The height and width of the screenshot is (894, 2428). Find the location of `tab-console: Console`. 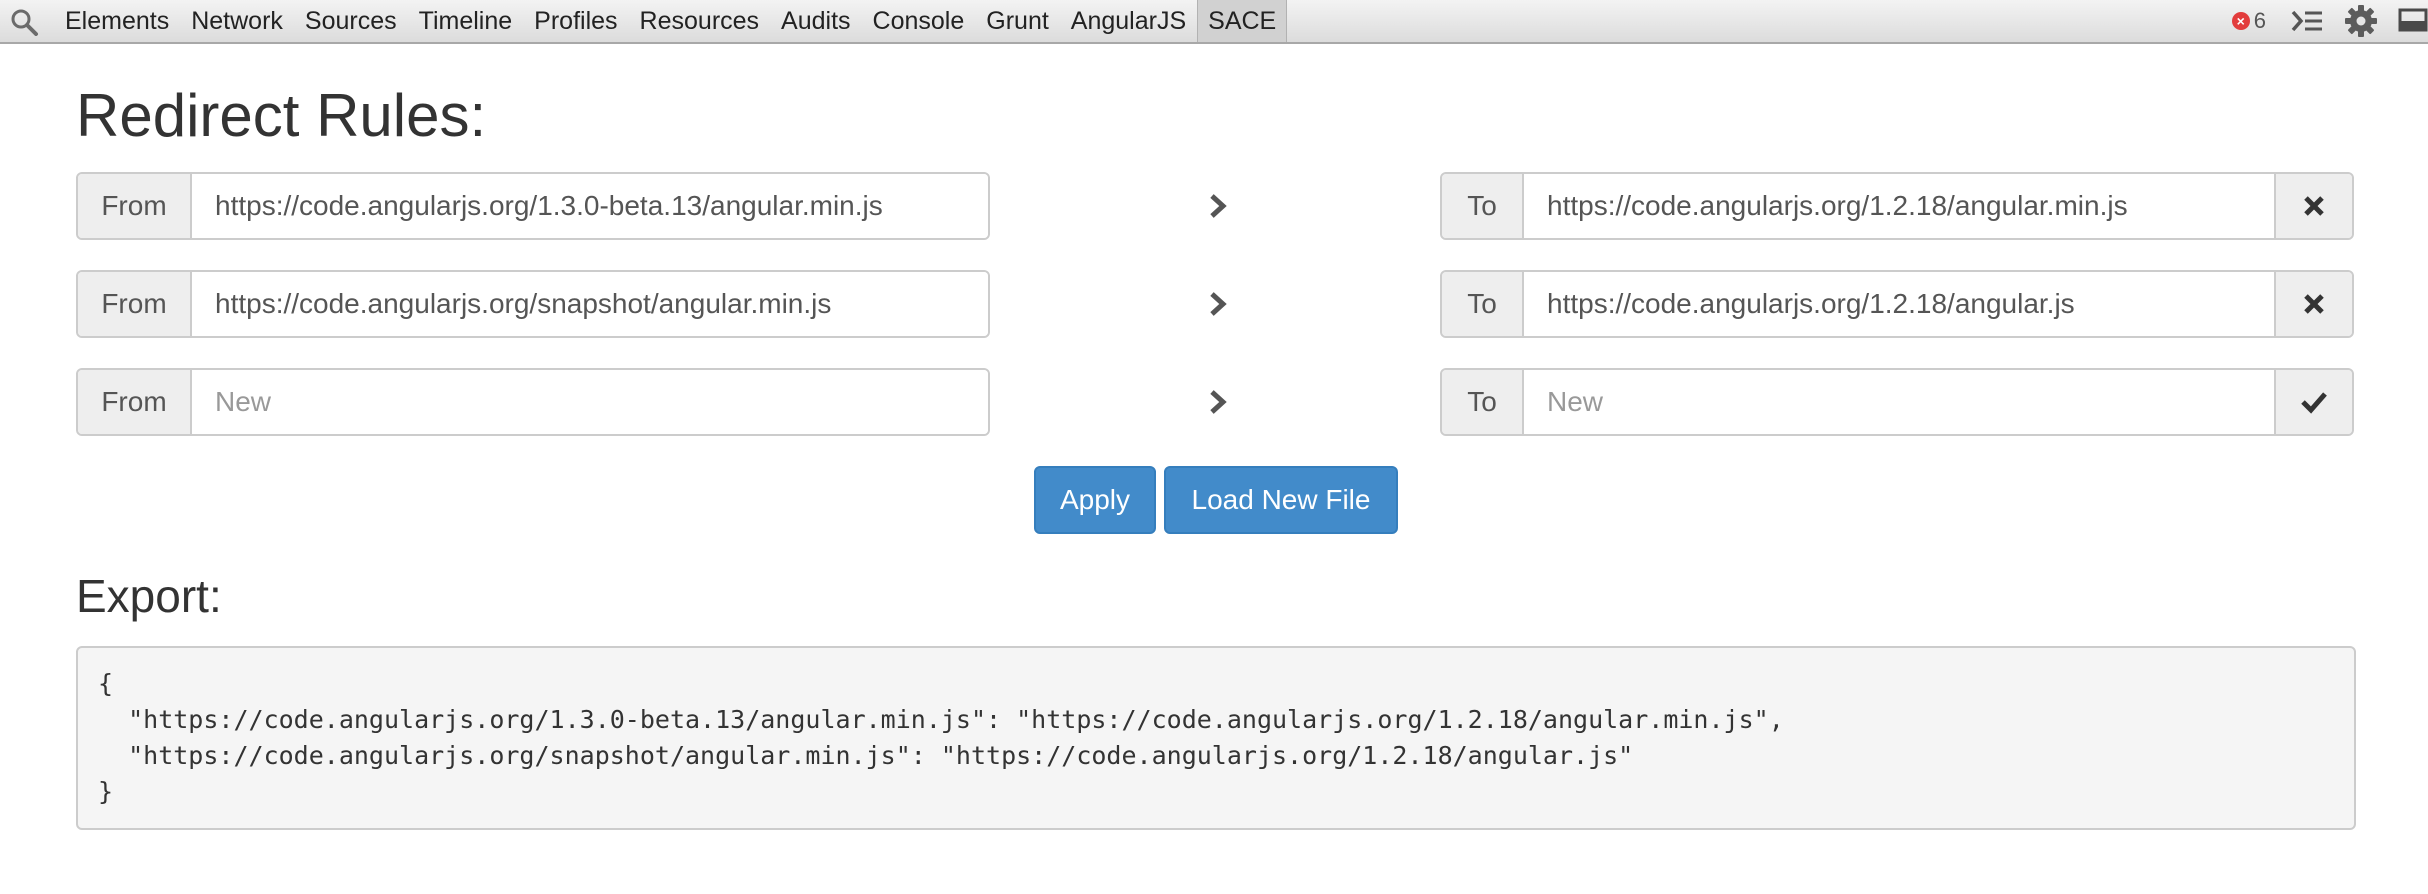

tab-console: Console is located at coordinates (919, 21).